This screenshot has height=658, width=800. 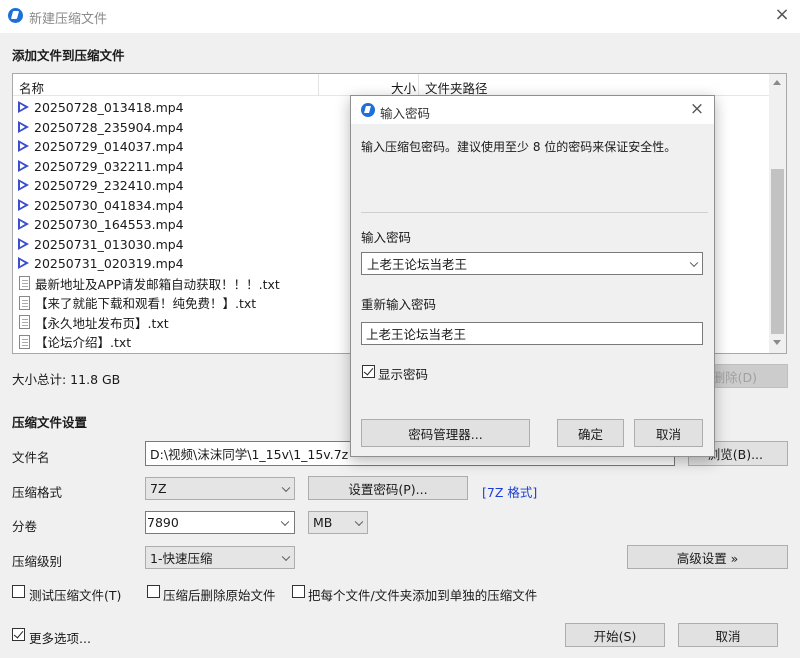 What do you see at coordinates (777, 82) in the screenshot?
I see `scroll-up-icon` at bounding box center [777, 82].